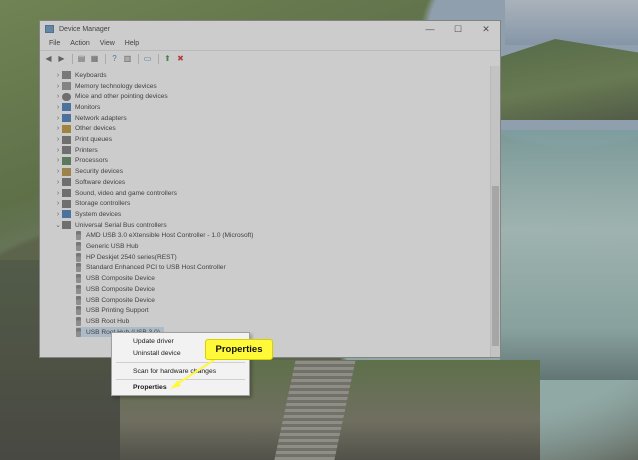 The width and height of the screenshot is (638, 460). Describe the element at coordinates (157, 353) in the screenshot. I see `menu-item-uninstall-device: Uninstall device` at that location.